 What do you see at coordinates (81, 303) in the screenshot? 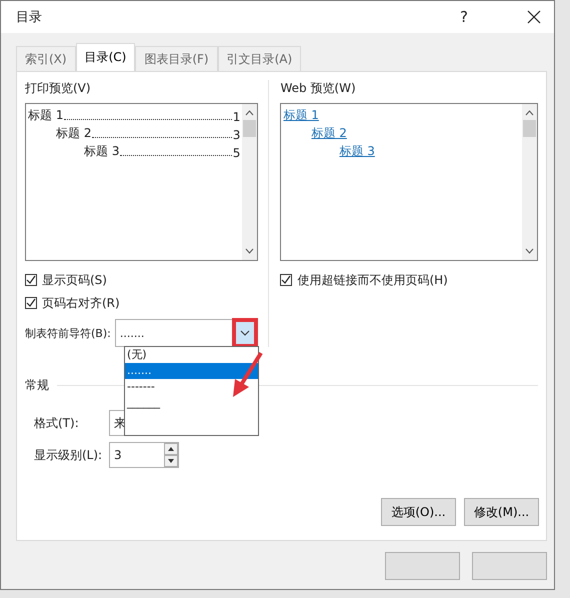
I see `checkbox-label: 页码右对齐(R)` at bounding box center [81, 303].